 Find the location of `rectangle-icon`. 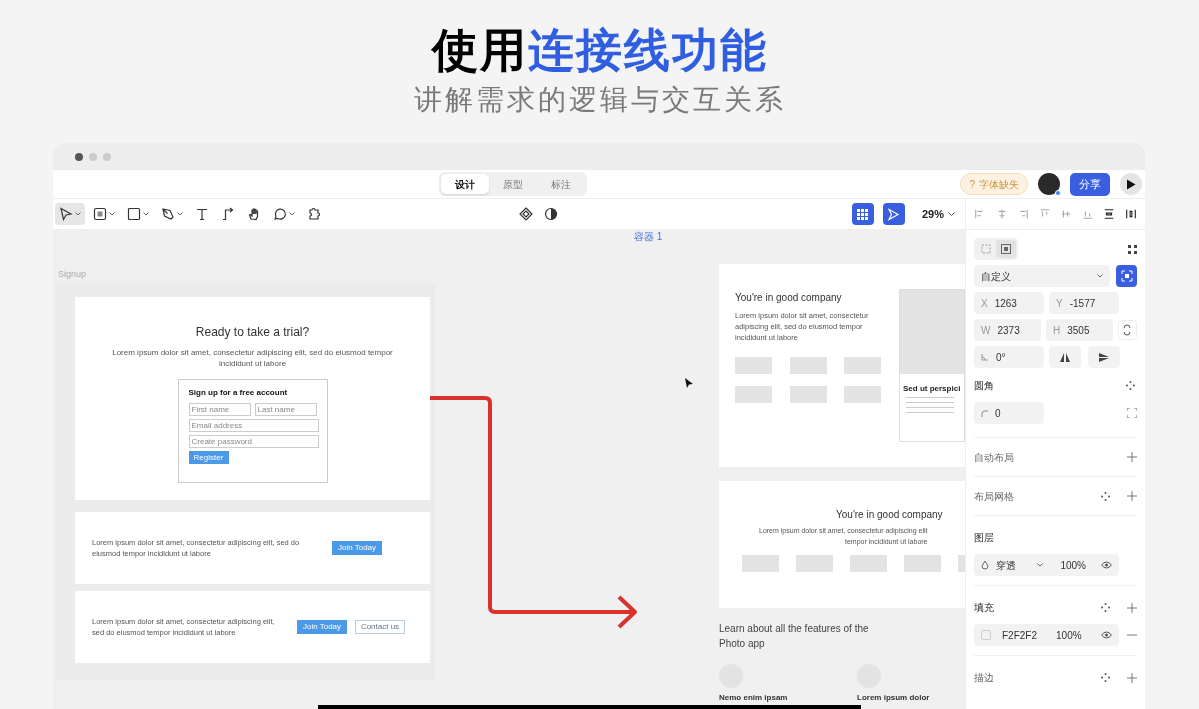

rectangle-icon is located at coordinates (134, 214).